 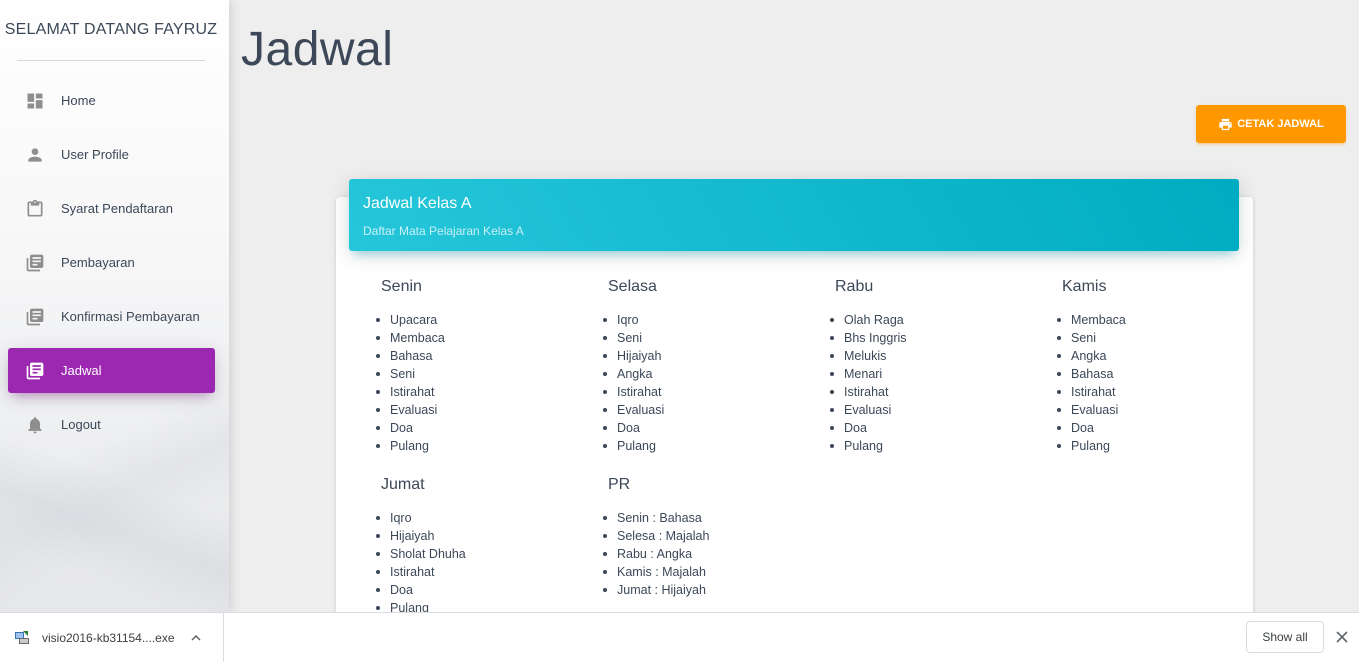 I want to click on sidebar-item-label: Pembayaran, so click(x=98, y=262).